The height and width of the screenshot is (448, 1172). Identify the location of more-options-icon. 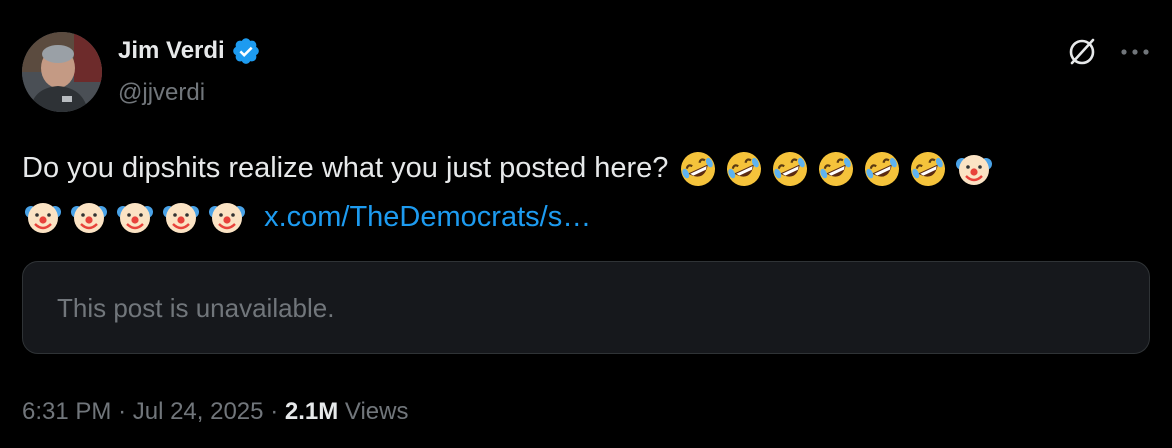
(1135, 52).